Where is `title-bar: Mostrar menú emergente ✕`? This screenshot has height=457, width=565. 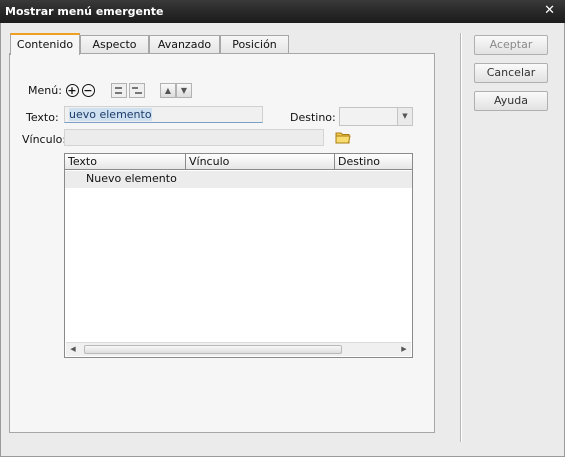 title-bar: Mostrar menú emergente ✕ is located at coordinates (282, 11).